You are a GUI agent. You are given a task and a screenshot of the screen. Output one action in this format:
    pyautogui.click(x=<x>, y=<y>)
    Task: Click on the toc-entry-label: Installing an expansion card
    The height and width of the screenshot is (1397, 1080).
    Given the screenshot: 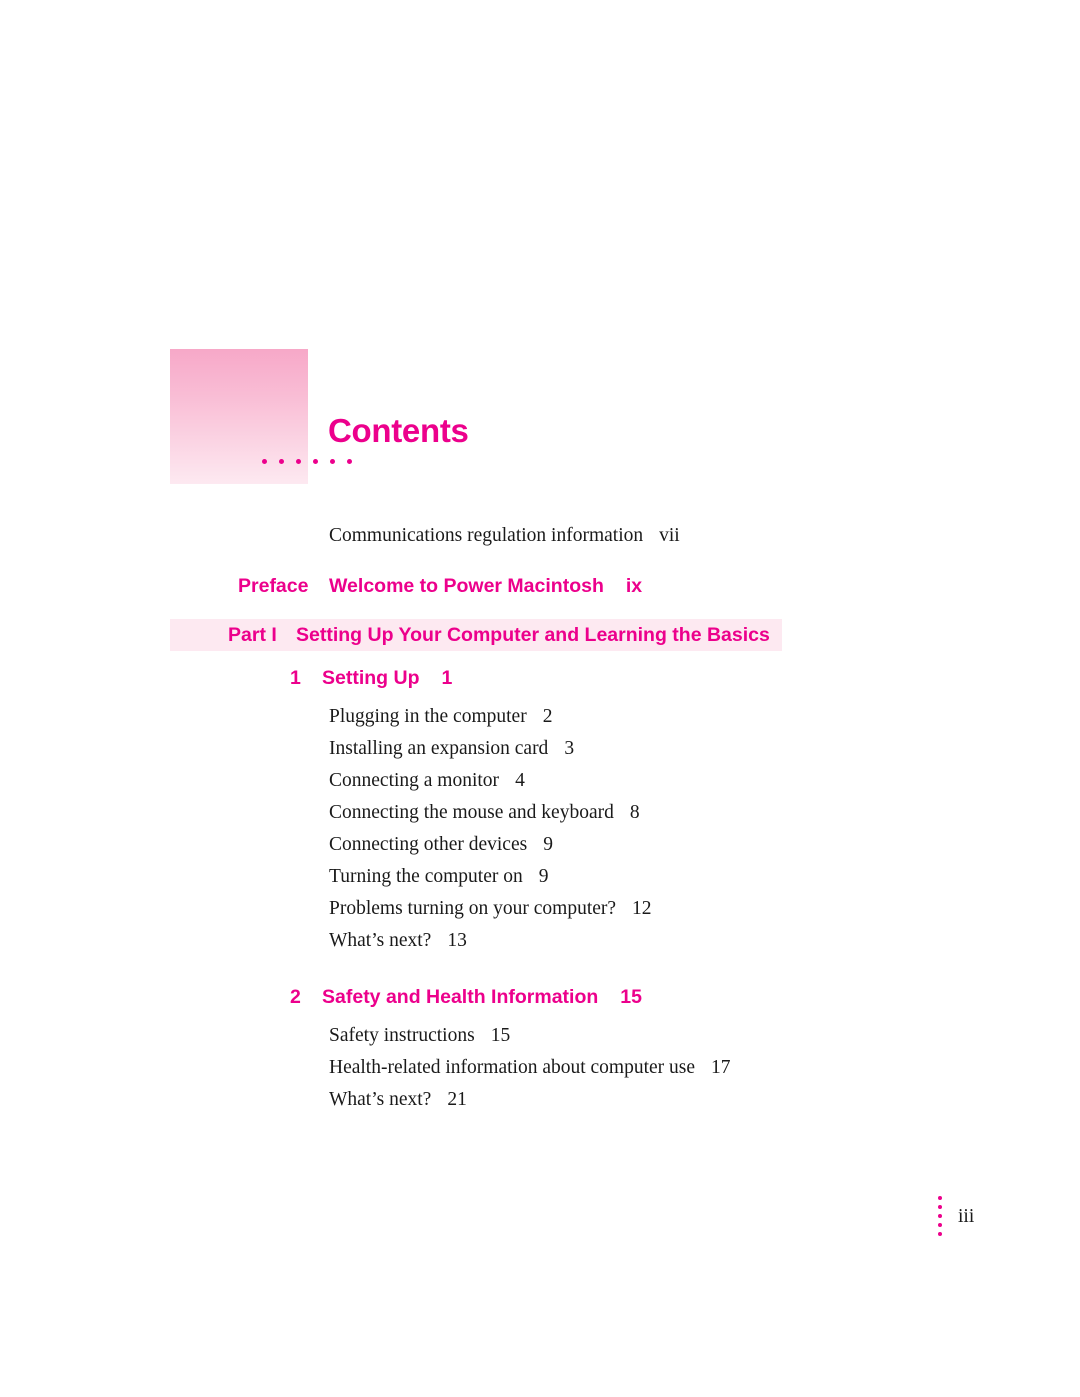 What is the action you would take?
    pyautogui.click(x=439, y=748)
    